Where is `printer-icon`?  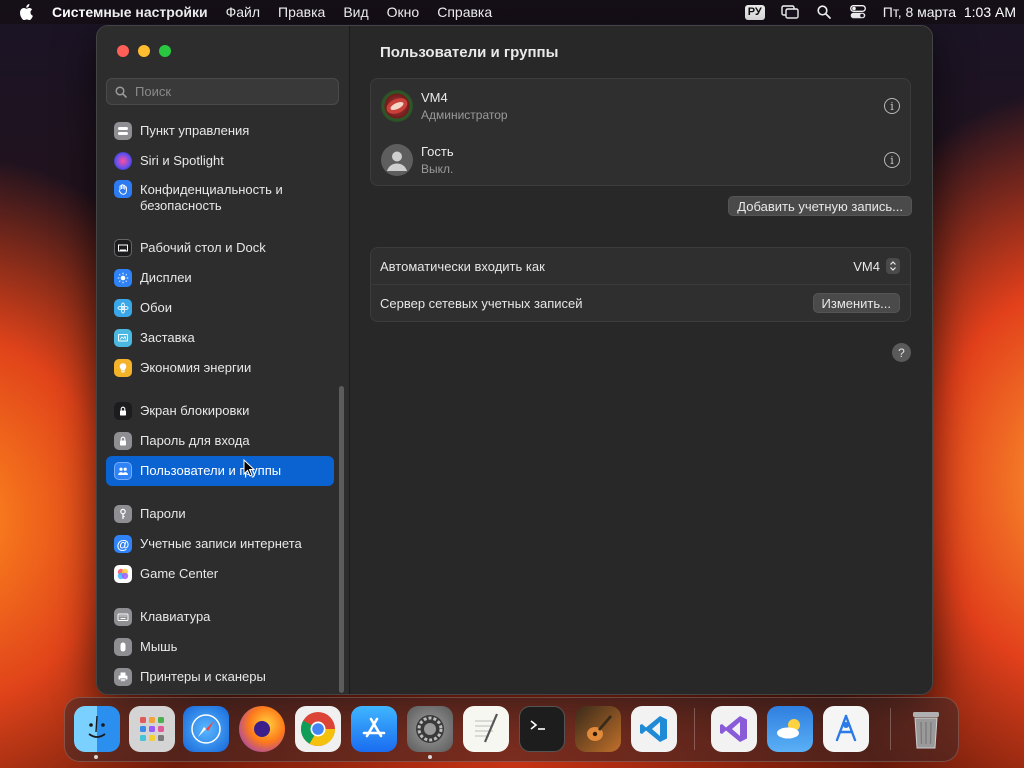
printer-icon is located at coordinates (123, 677).